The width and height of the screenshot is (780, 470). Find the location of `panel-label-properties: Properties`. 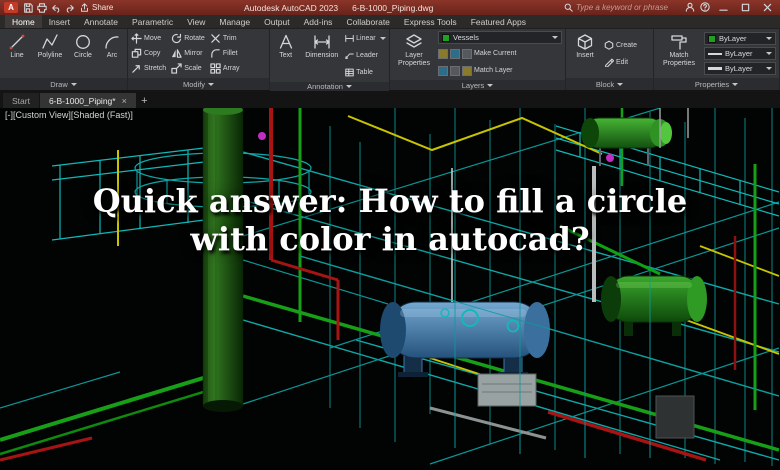

panel-label-properties: Properties is located at coordinates (716, 84).